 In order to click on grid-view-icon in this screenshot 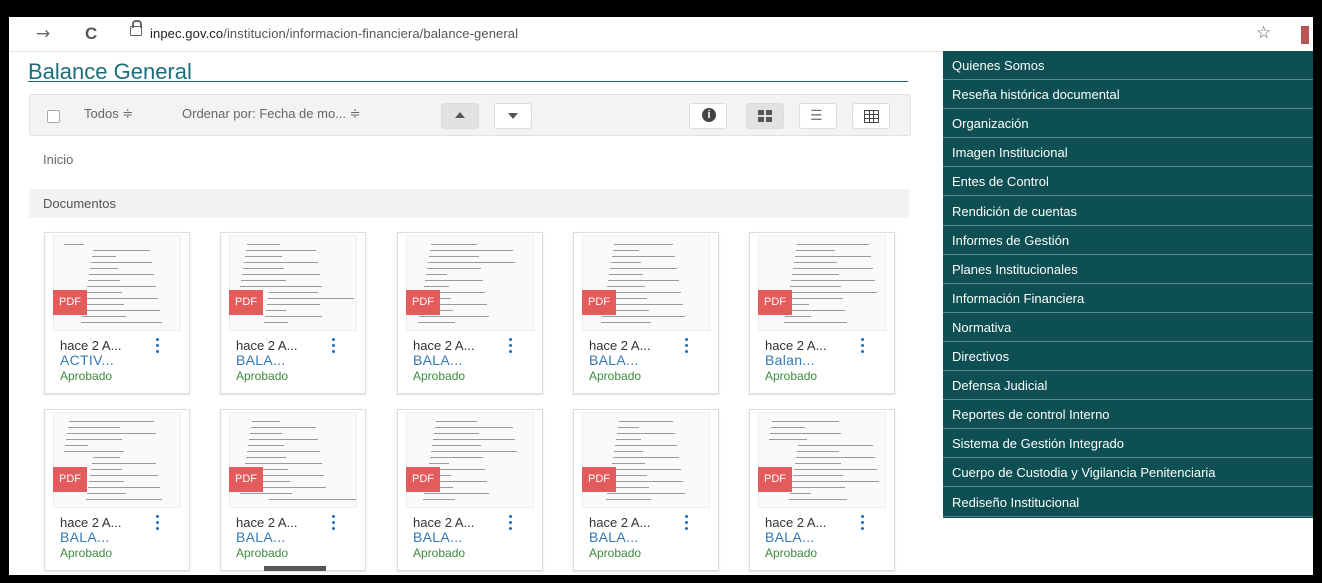, I will do `click(765, 116)`.